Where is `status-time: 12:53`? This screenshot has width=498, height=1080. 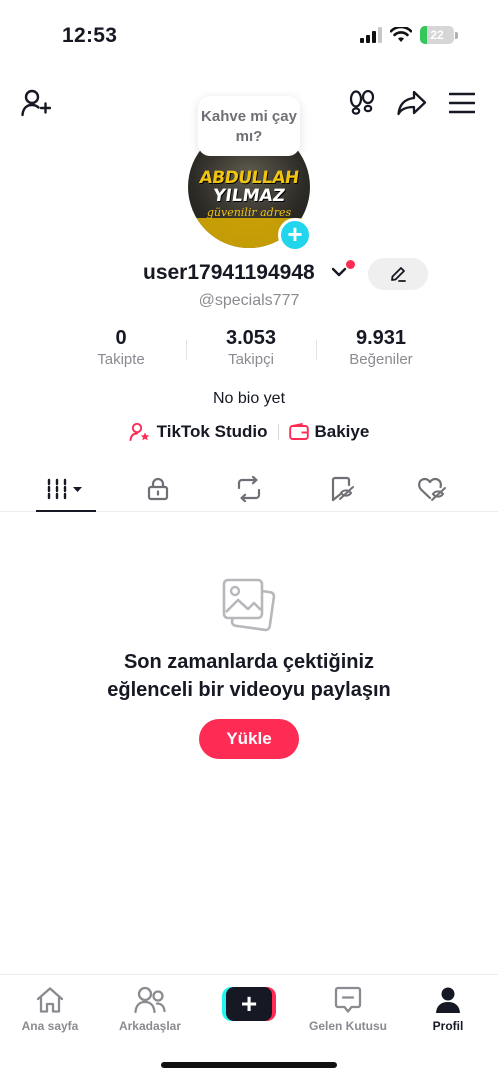 status-time: 12:53 is located at coordinates (90, 35).